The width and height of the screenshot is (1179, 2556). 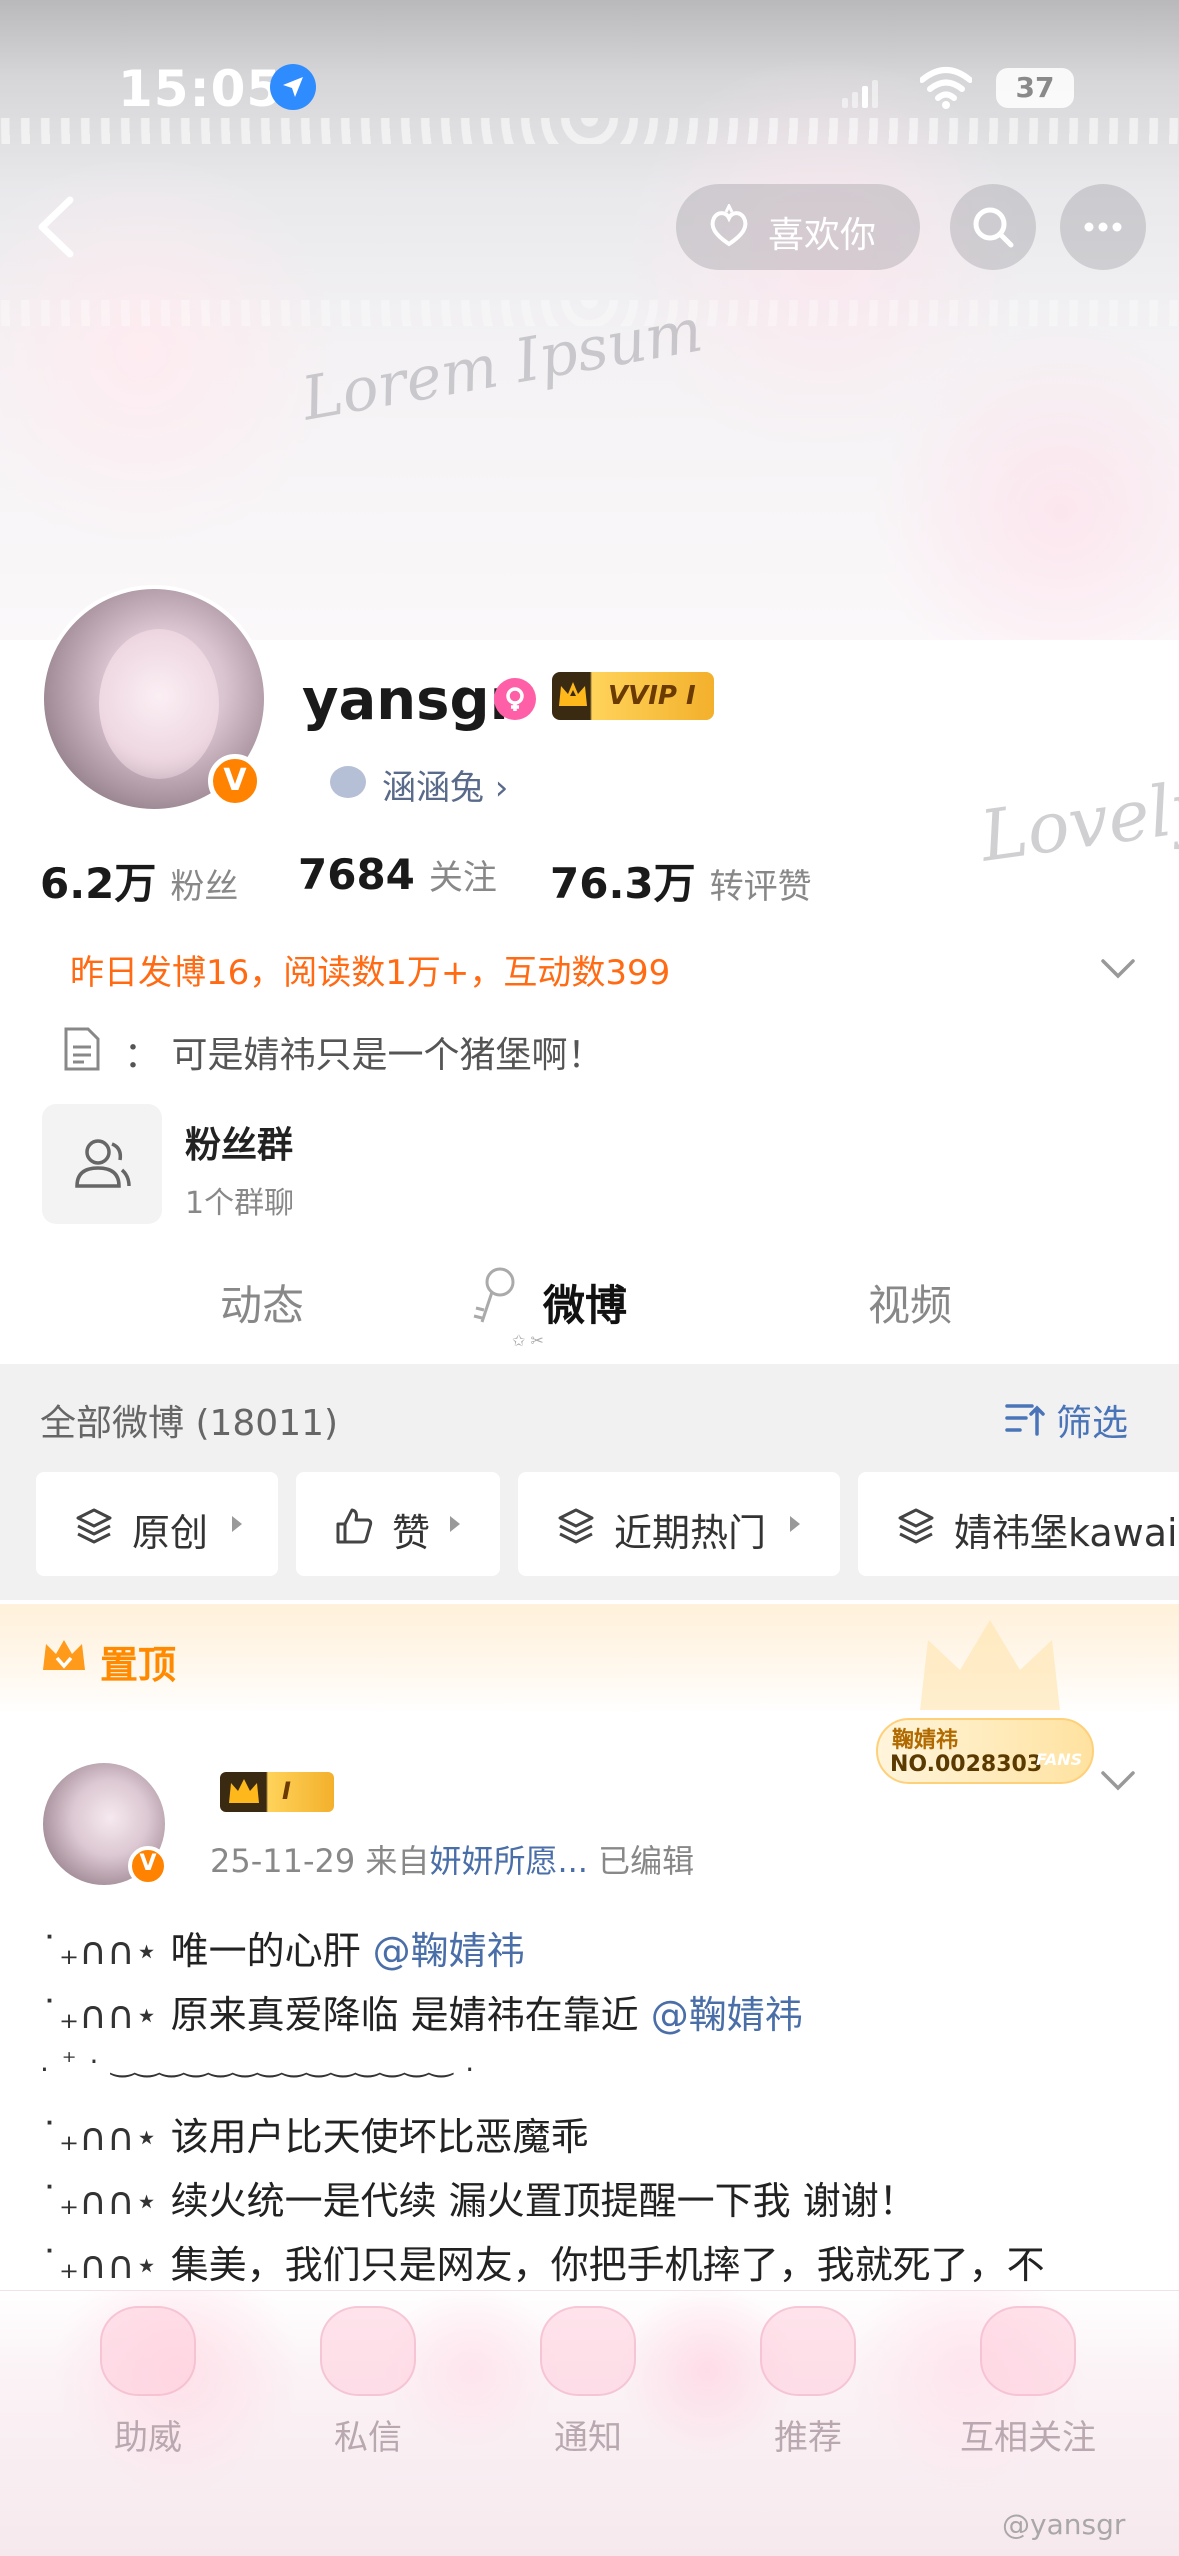 I want to click on stat-value: 76.3万, so click(x=623, y=883).